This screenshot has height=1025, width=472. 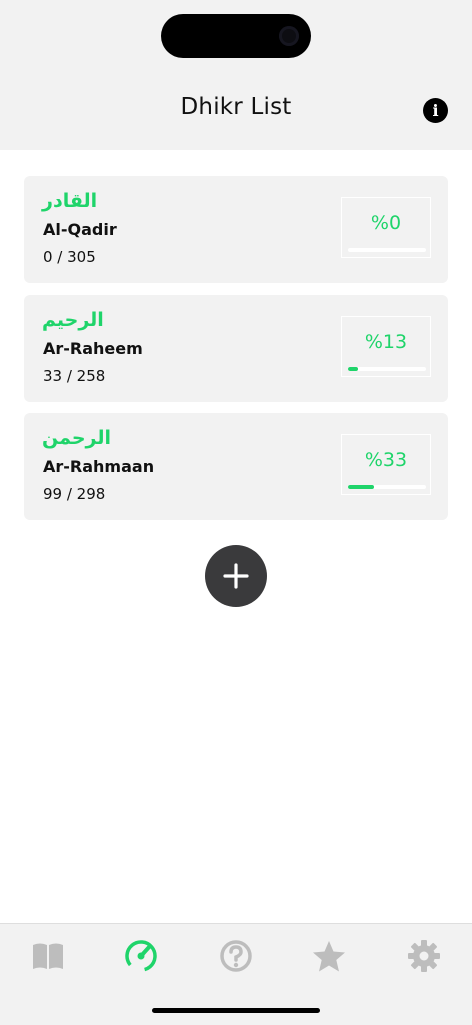 I want to click on dhikr-arabic: القادر, so click(x=70, y=201).